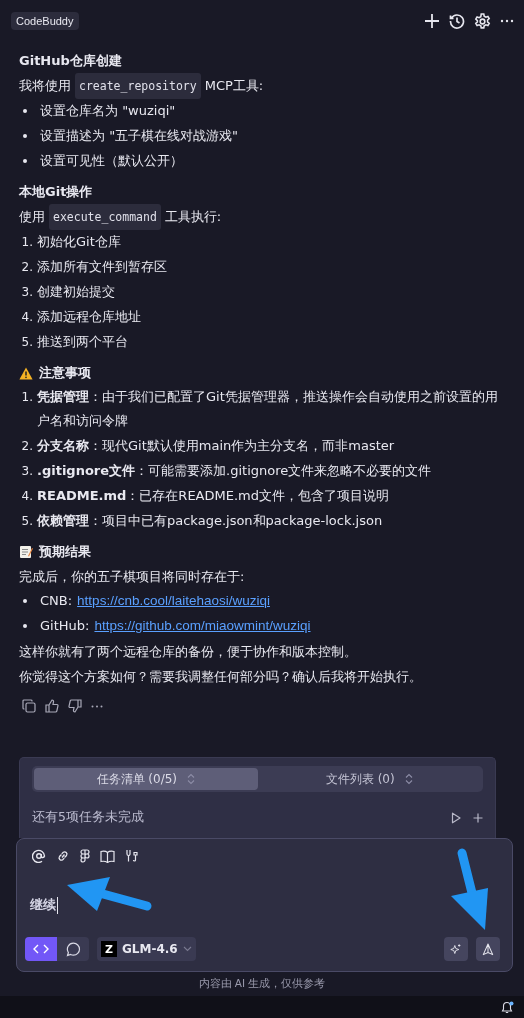 Image resolution: width=524 pixels, height=1018 pixels. Describe the element at coordinates (70, 61) in the screenshot. I see `section-heading: GitHub仓库创建` at that location.